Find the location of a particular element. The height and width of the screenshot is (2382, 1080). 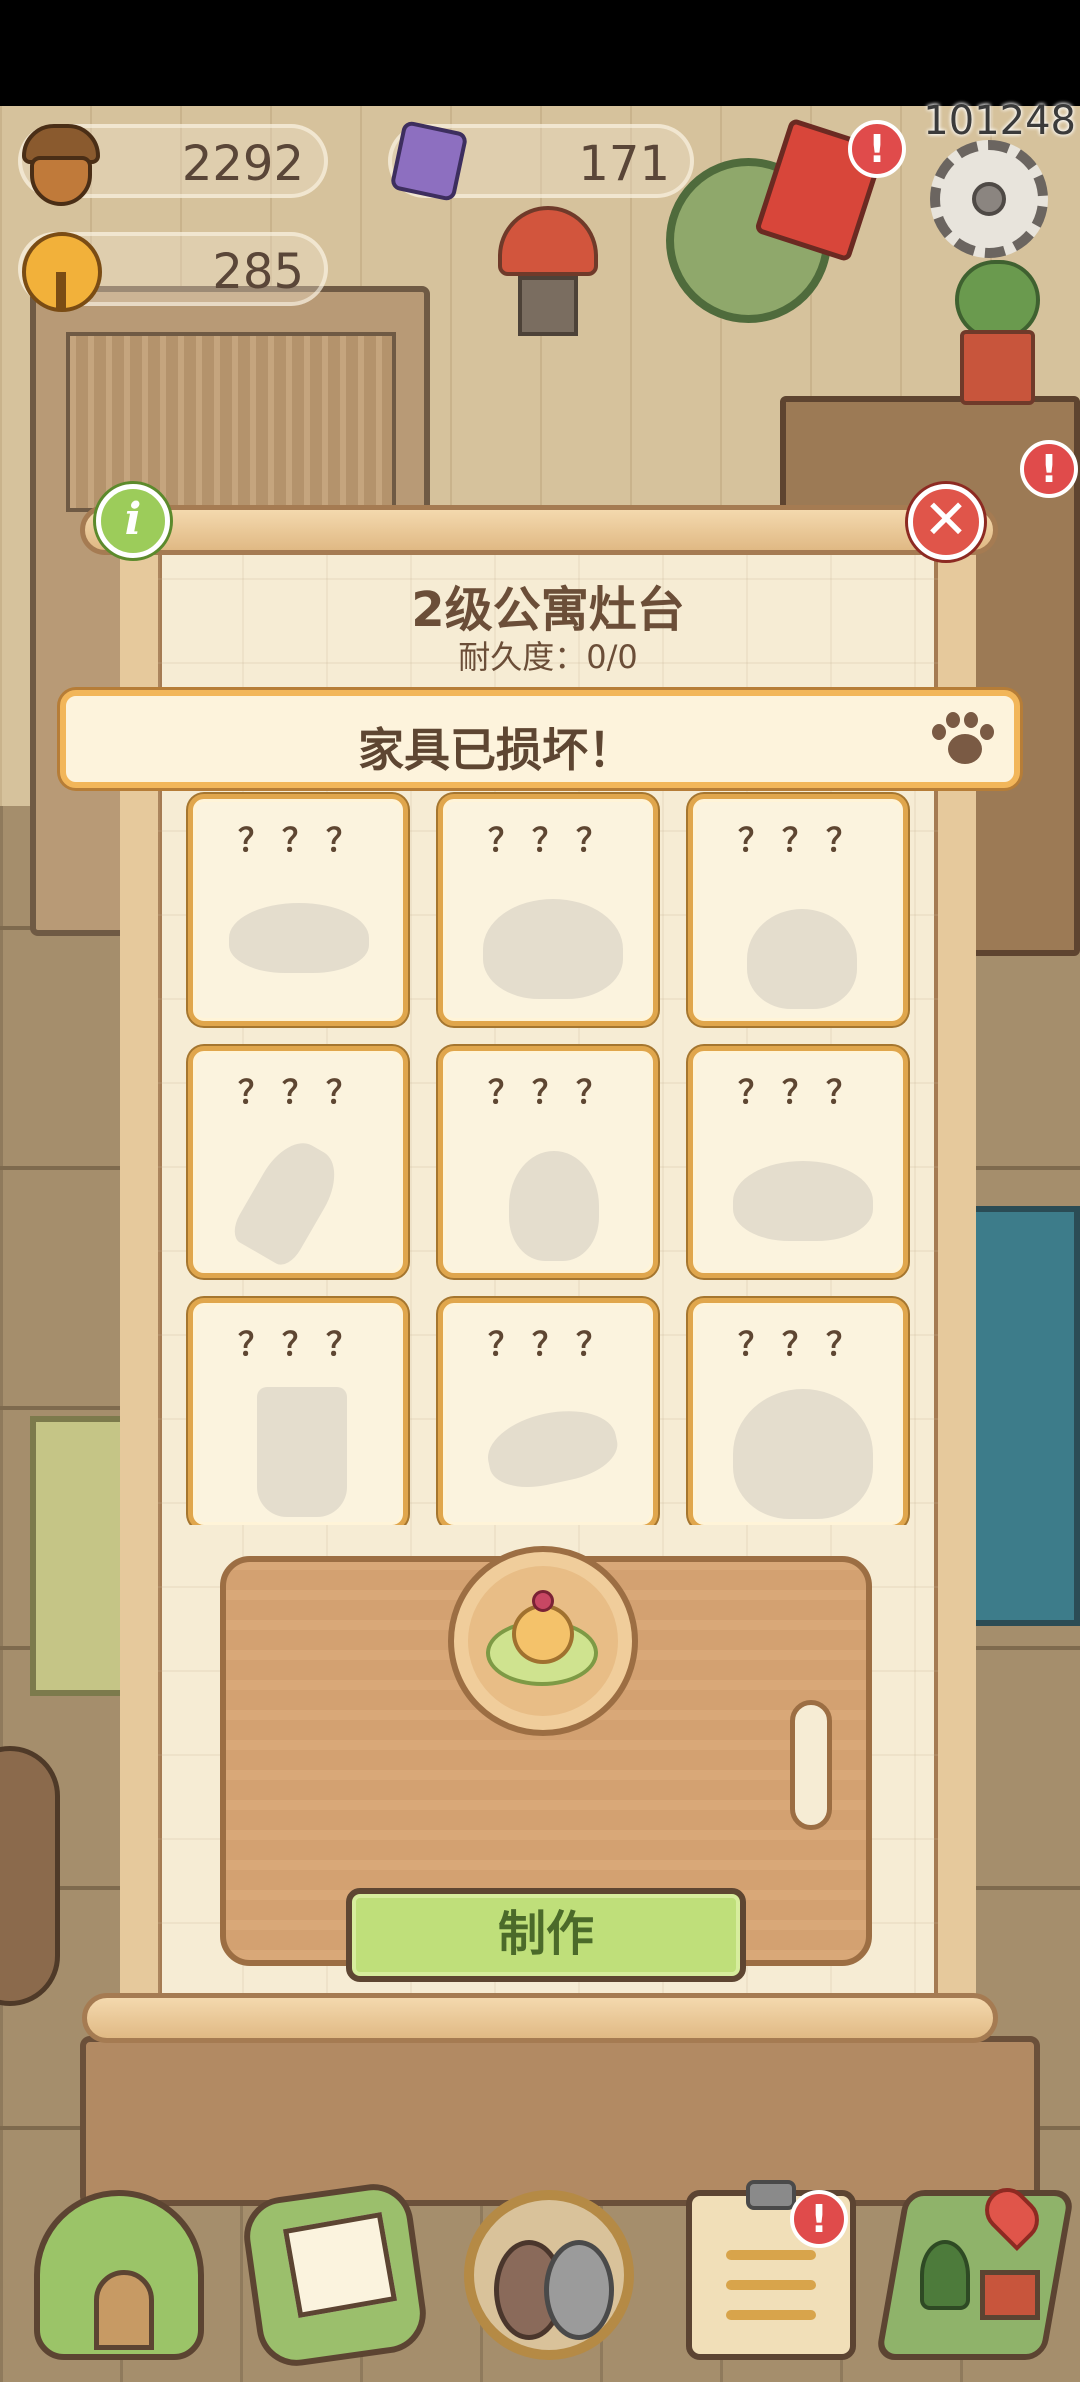

lamp-base is located at coordinates (548, 306).